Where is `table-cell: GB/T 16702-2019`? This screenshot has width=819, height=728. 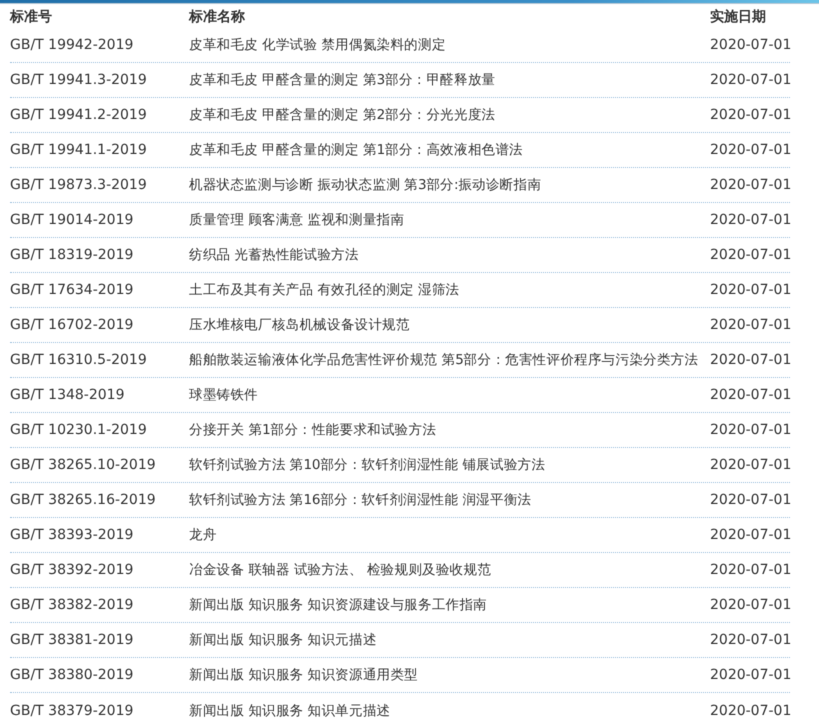 table-cell: GB/T 16702-2019 is located at coordinates (72, 325).